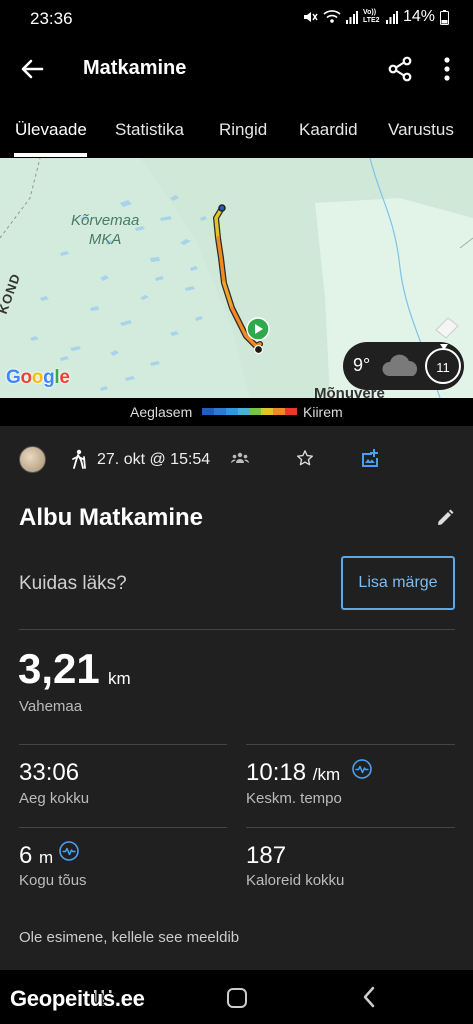 The image size is (473, 1024). I want to click on back-arrow-icon, so click(32, 69).